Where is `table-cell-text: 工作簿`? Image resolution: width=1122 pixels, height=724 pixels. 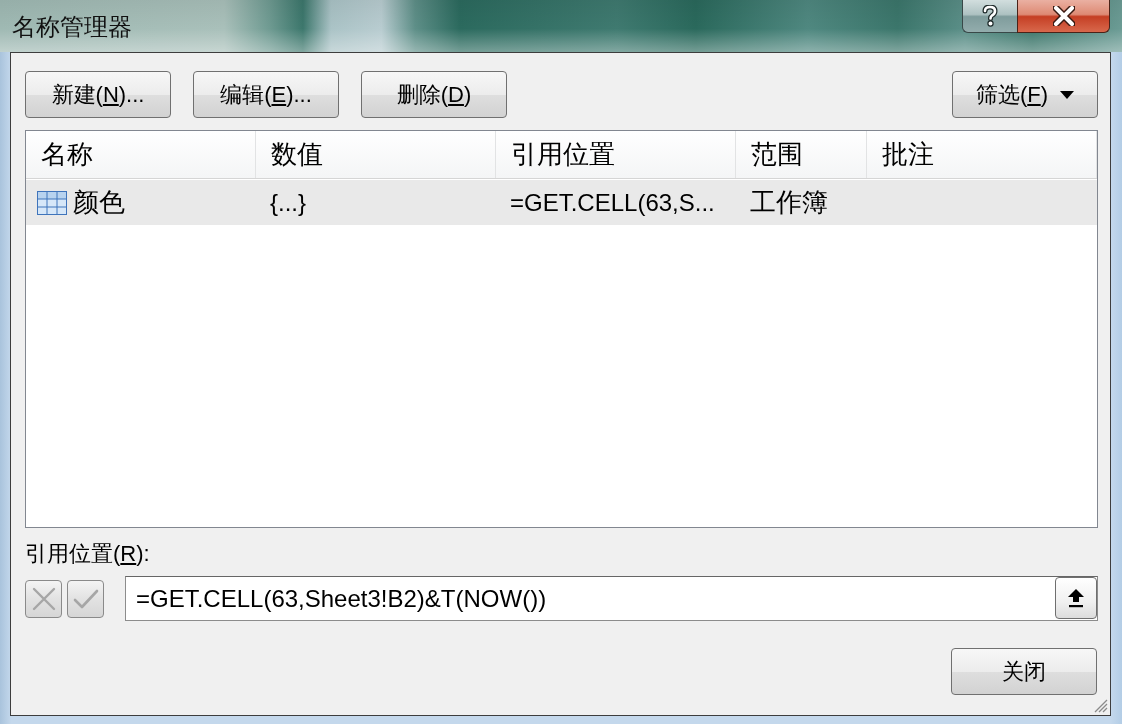 table-cell-text: 工作簿 is located at coordinates (789, 202).